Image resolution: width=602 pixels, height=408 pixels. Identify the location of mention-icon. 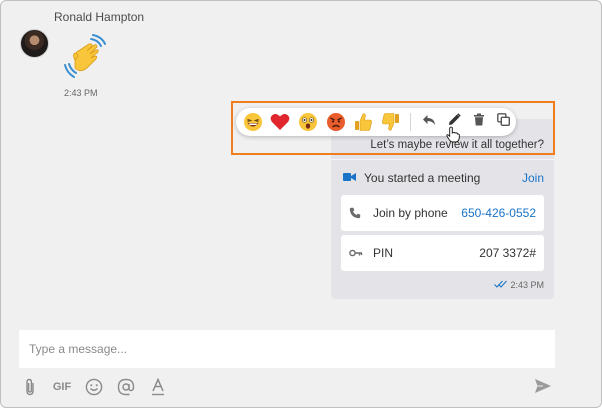
(126, 387).